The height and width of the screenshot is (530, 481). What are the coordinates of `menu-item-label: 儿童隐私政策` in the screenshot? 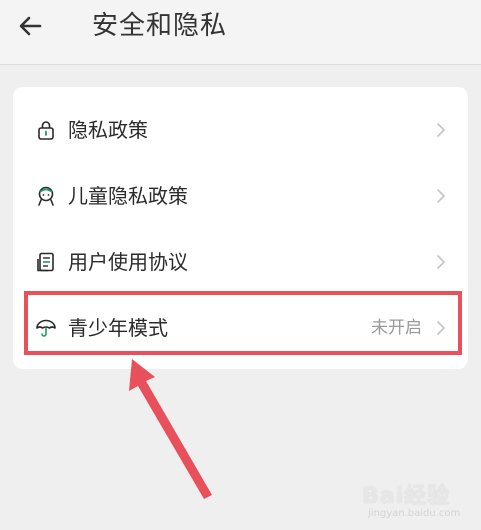 It's located at (128, 196).